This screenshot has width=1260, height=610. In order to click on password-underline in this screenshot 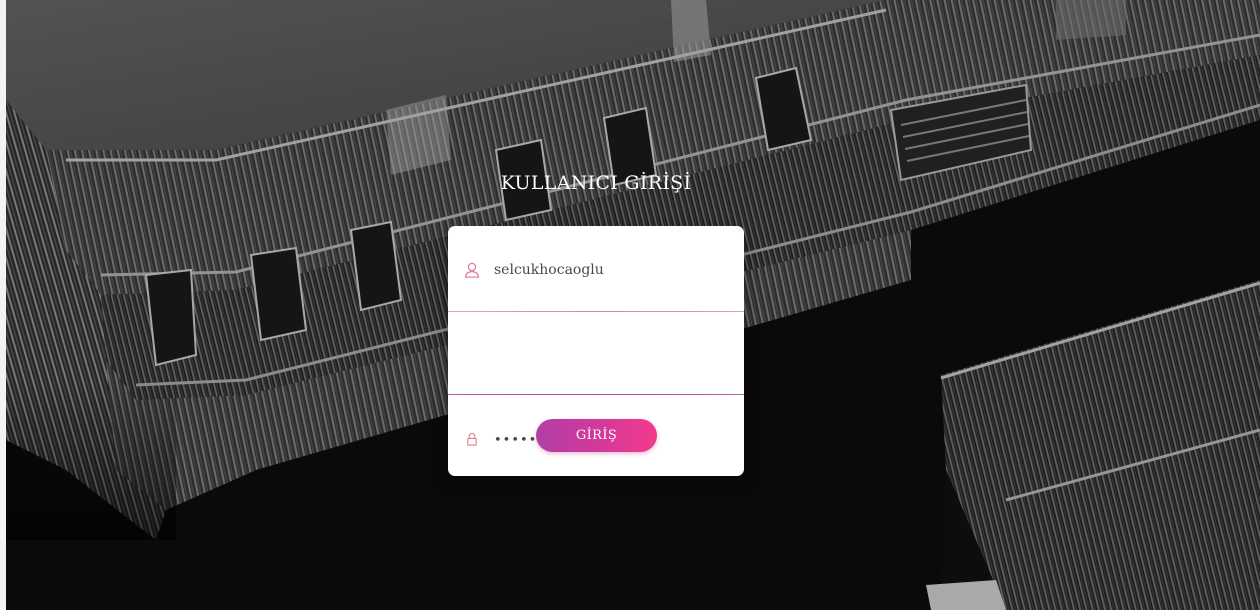, I will do `click(596, 394)`.